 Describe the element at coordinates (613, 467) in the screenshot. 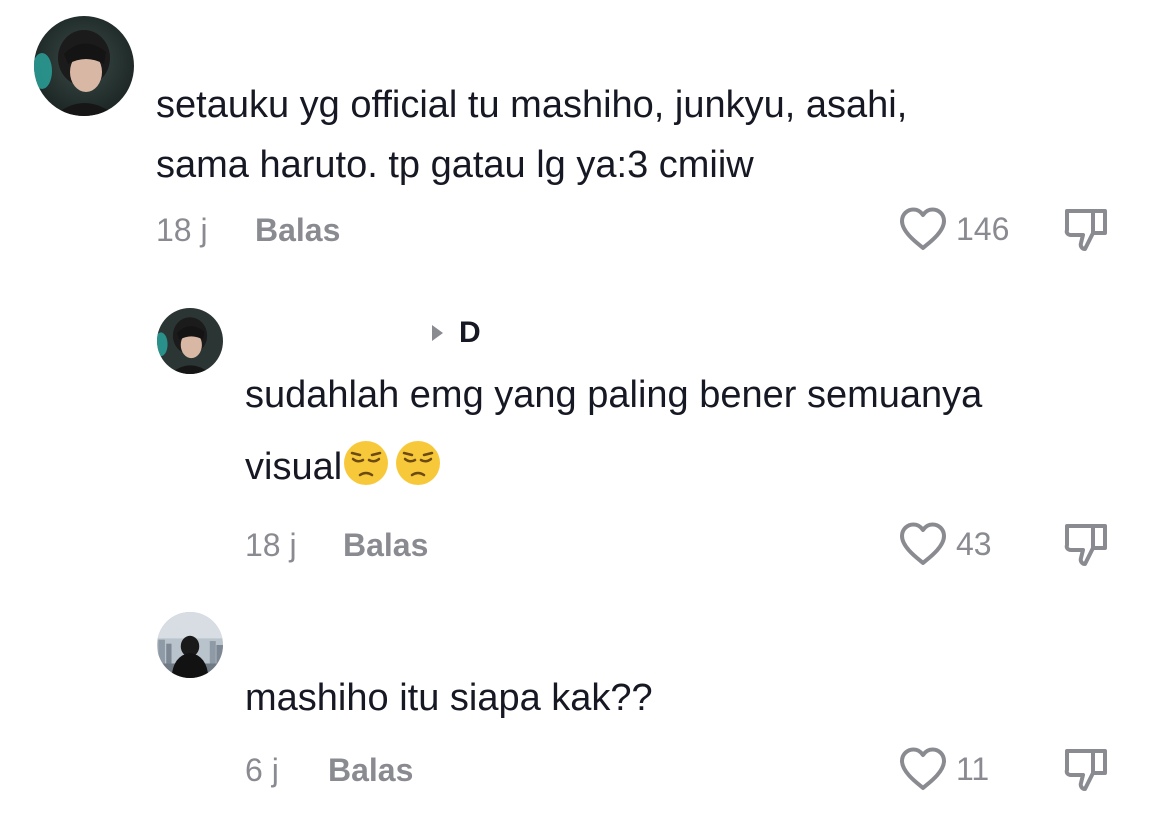

I see `comment-text-line-with-emoji: visual` at that location.